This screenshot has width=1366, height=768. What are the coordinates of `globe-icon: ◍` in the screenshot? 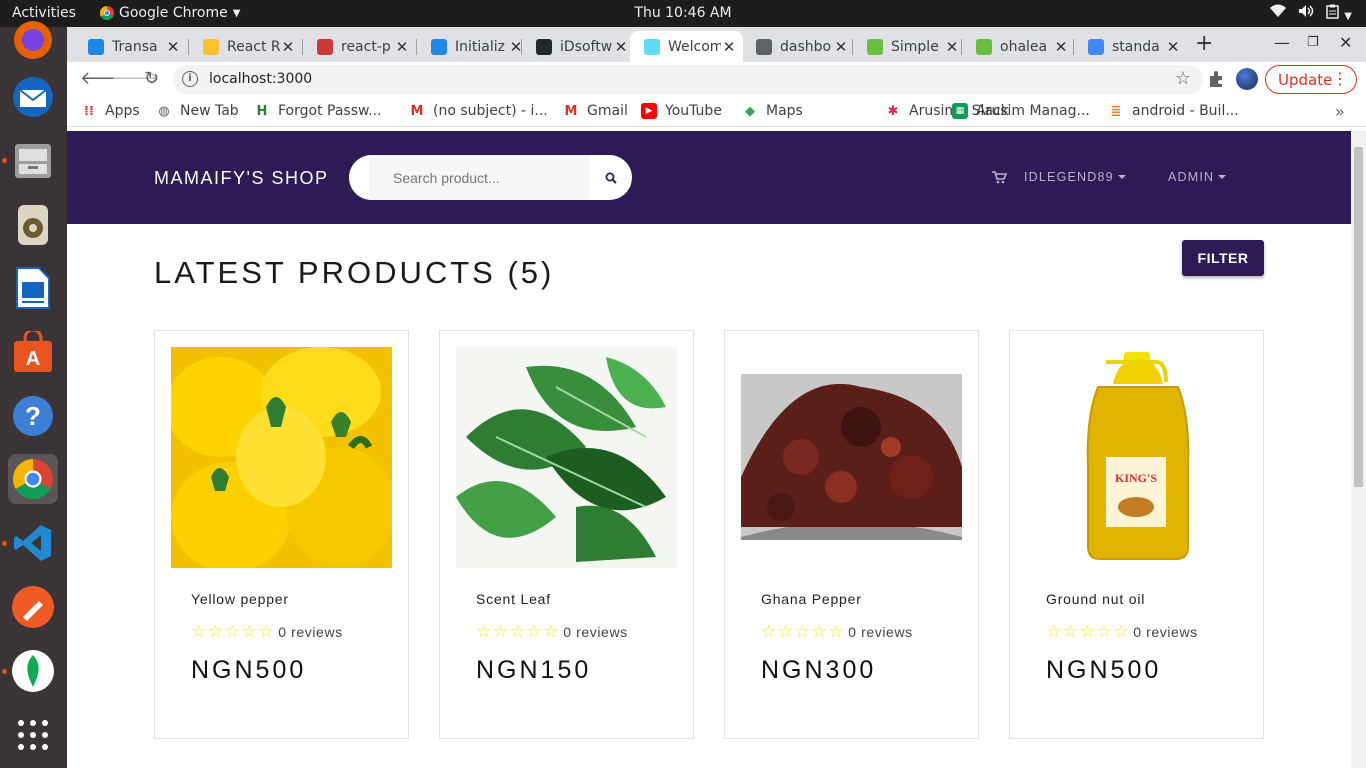 It's located at (164, 111).